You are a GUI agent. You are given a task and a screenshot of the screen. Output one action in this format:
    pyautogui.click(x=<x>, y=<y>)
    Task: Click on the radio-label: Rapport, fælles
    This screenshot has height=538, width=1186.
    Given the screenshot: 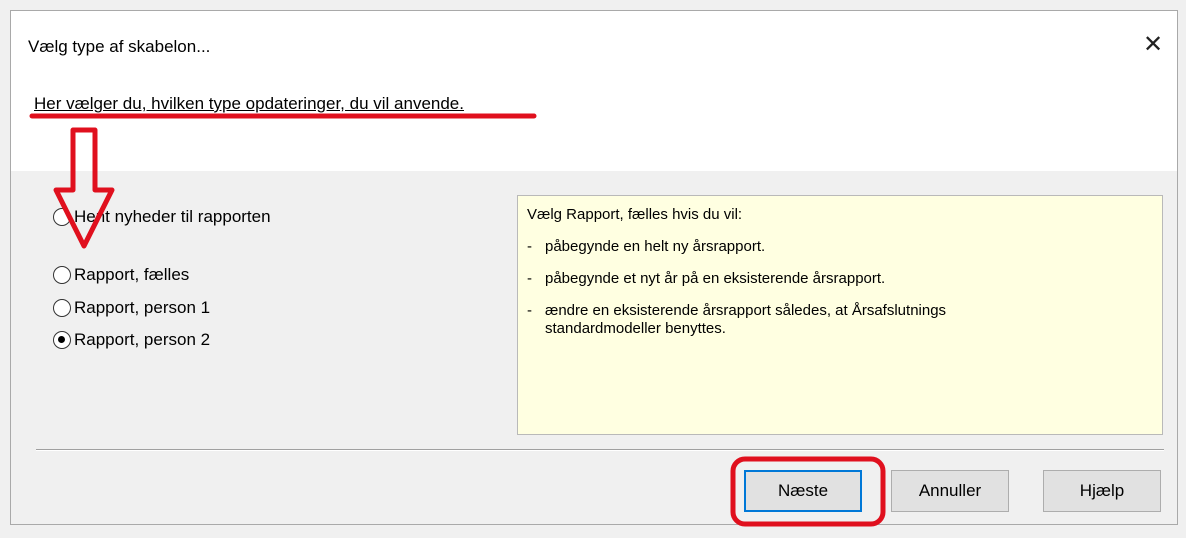 What is the action you would take?
    pyautogui.click(x=132, y=274)
    